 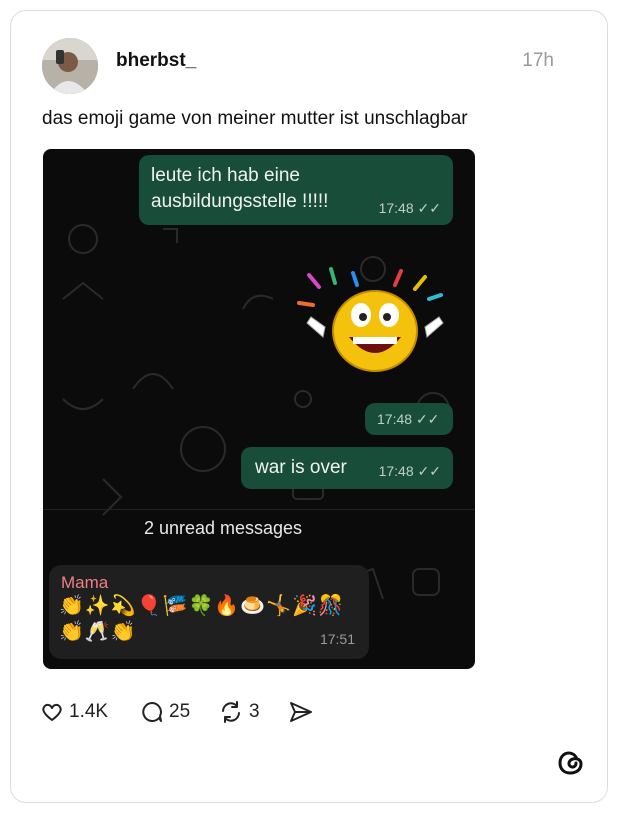 I want to click on unread-messages-label: 2 unread messages, so click(x=223, y=528).